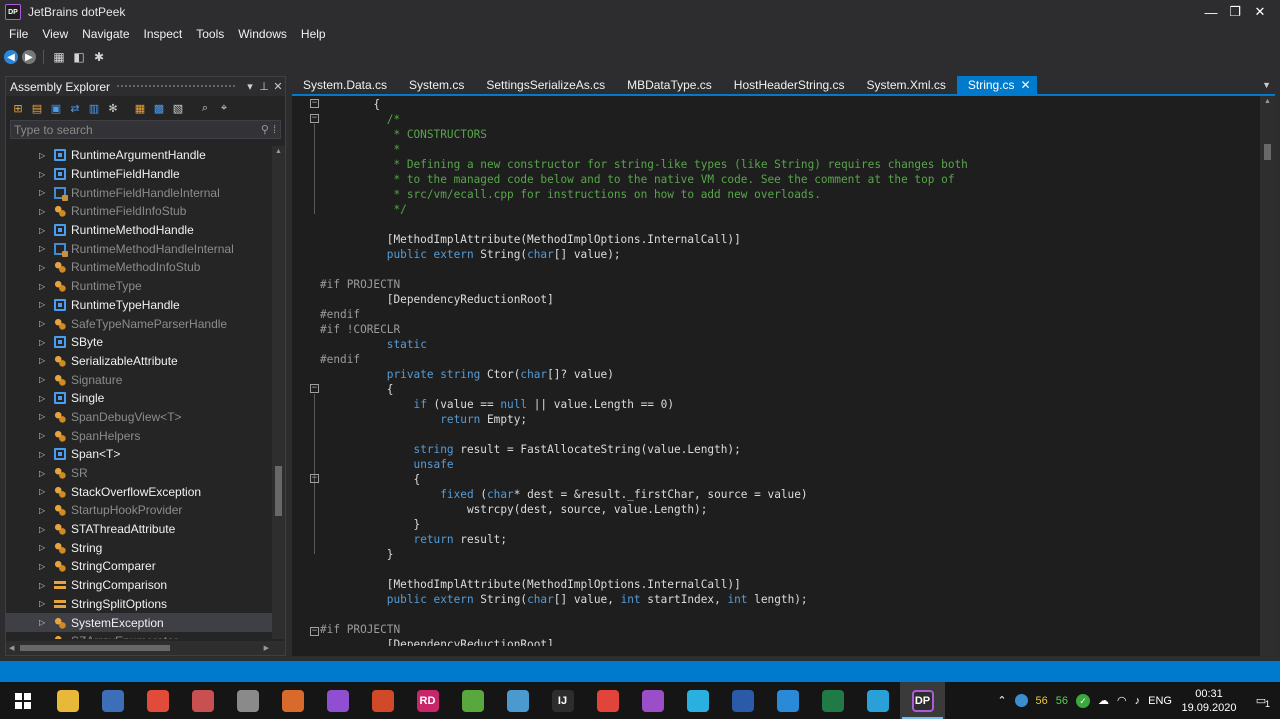 This screenshot has height=719, width=1280. What do you see at coordinates (436, 85) in the screenshot?
I see `tab-system-cs: System.cs` at bounding box center [436, 85].